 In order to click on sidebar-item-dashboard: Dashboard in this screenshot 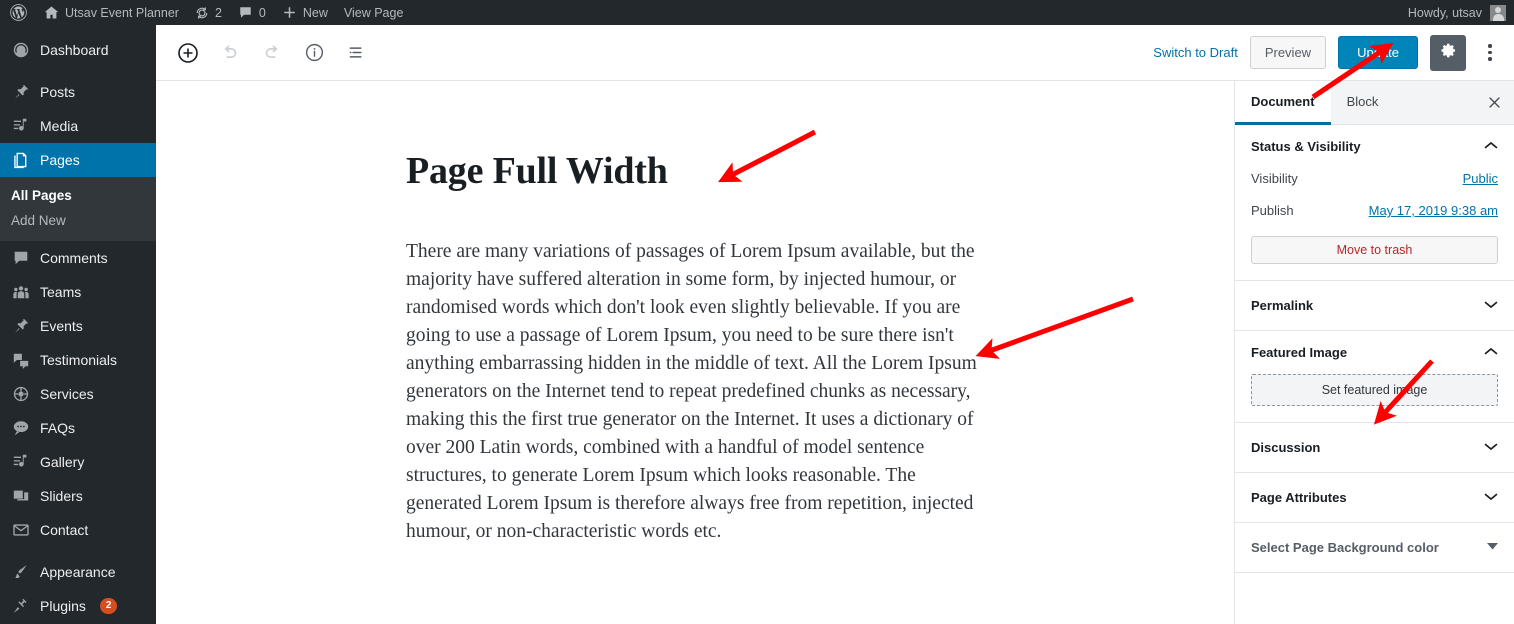, I will do `click(78, 50)`.